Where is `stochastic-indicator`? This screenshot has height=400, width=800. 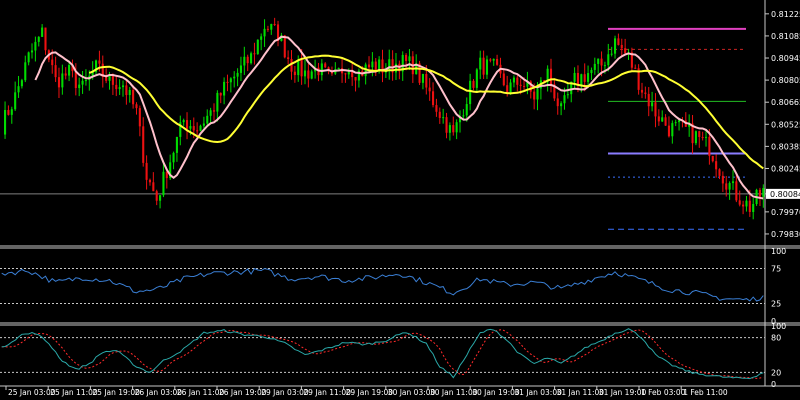 stochastic-indicator is located at coordinates (382, 354).